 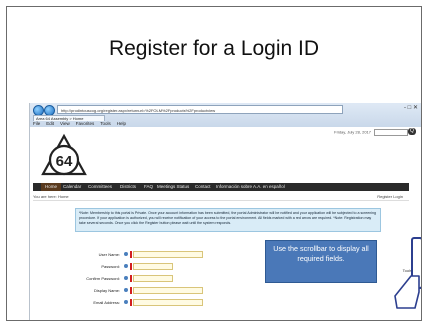 I want to click on nav-contact: Contact, so click(x=203, y=187).